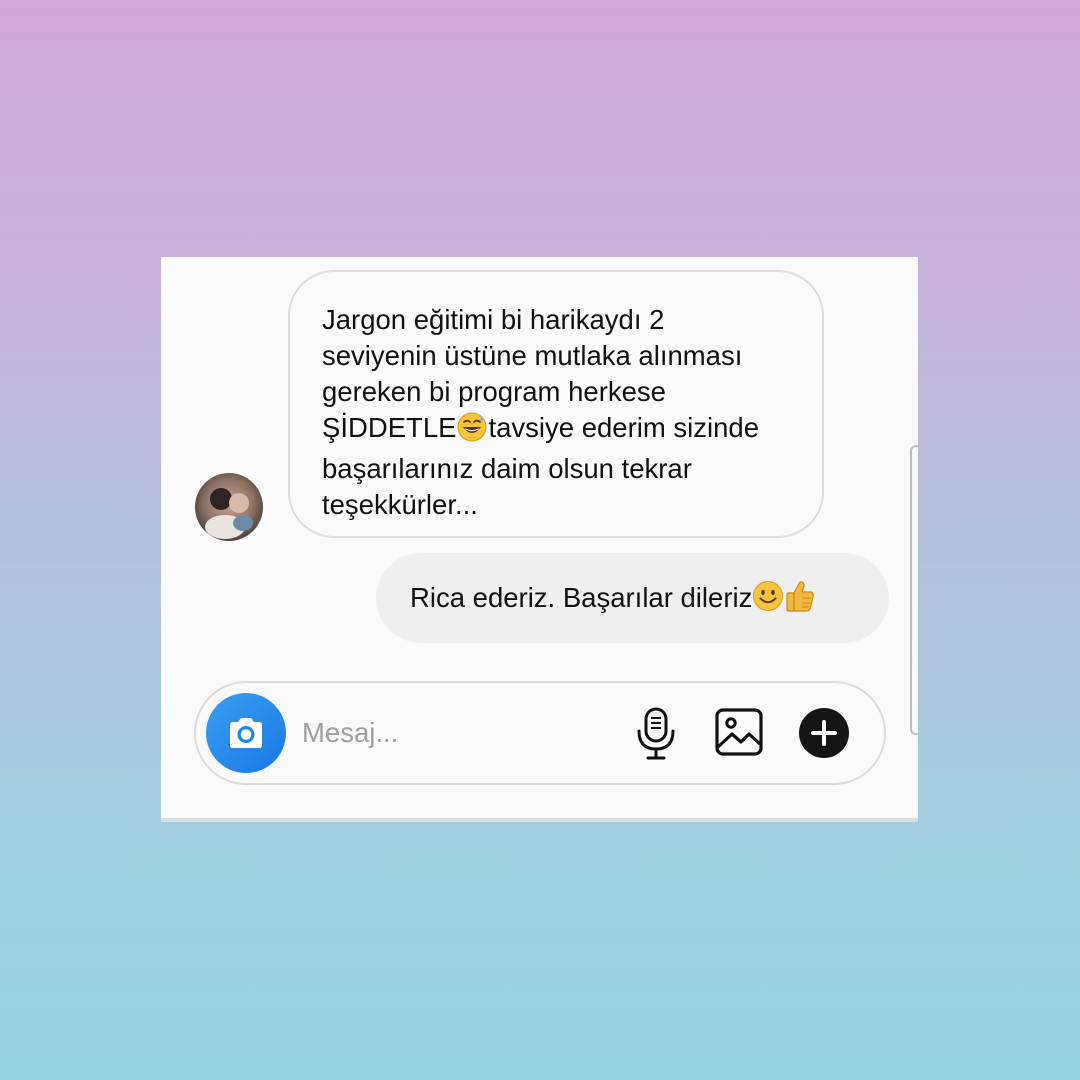 This screenshot has height=1080, width=1080. What do you see at coordinates (581, 597) in the screenshot?
I see `outgoing-message-text: Rica ederiz. Başarılar dileriz` at bounding box center [581, 597].